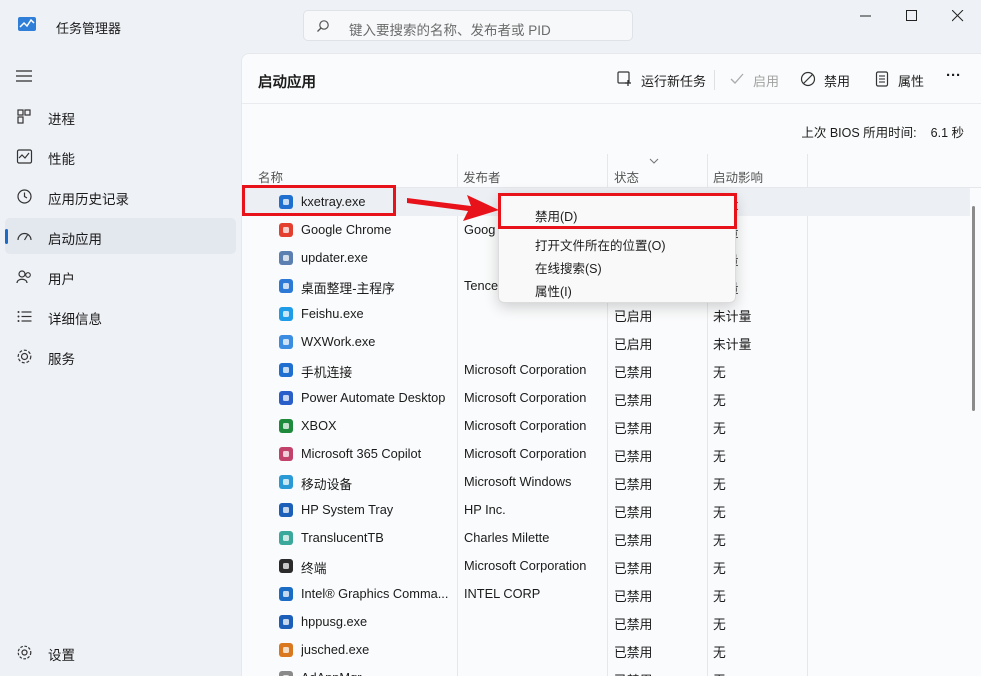  I want to click on column-header-name: 名称, so click(270, 176).